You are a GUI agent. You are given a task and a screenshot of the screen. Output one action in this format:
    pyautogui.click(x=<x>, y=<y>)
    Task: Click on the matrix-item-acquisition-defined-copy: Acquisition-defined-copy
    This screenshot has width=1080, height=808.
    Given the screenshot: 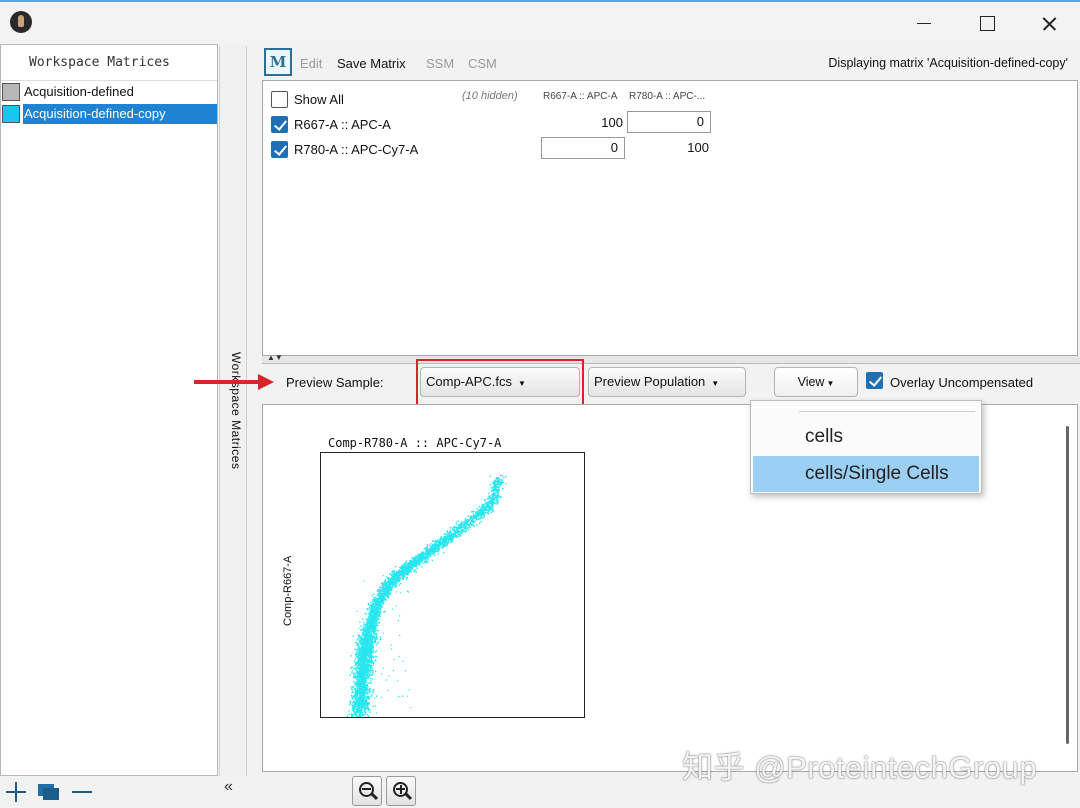 What is the action you would take?
    pyautogui.click(x=109, y=114)
    